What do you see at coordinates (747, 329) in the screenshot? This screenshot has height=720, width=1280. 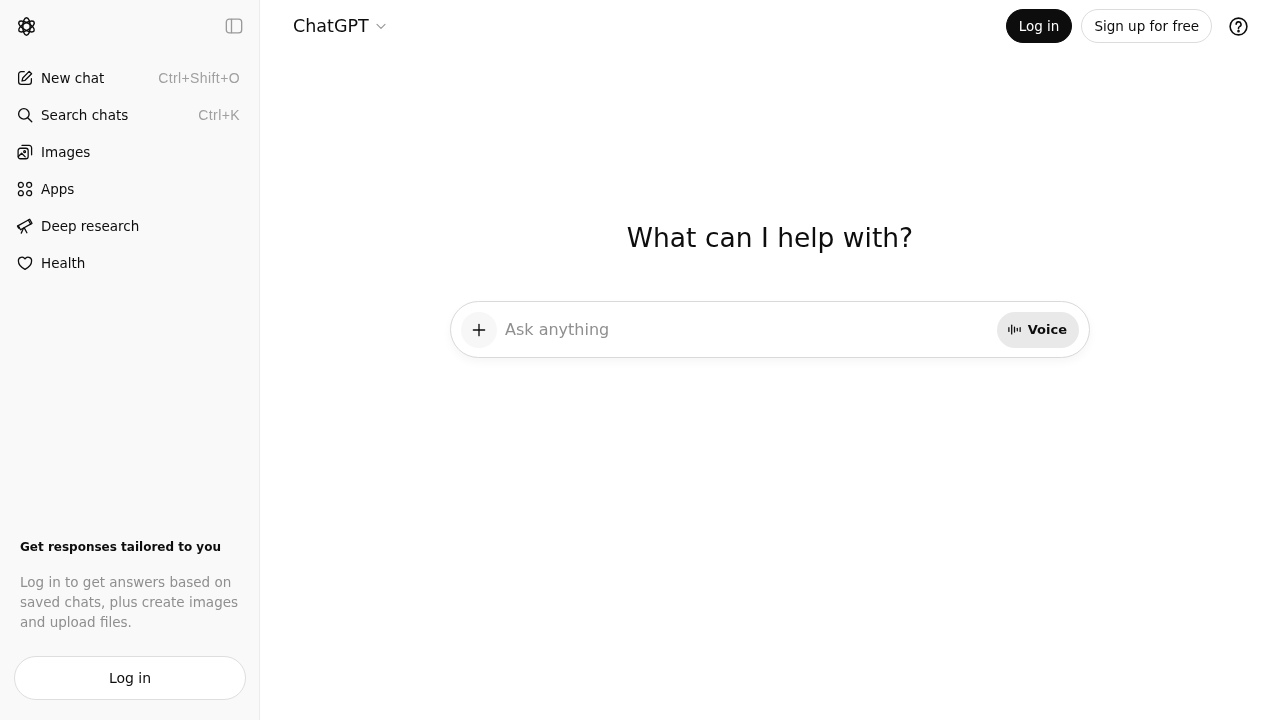 I see `message-input: Ask anything` at bounding box center [747, 329].